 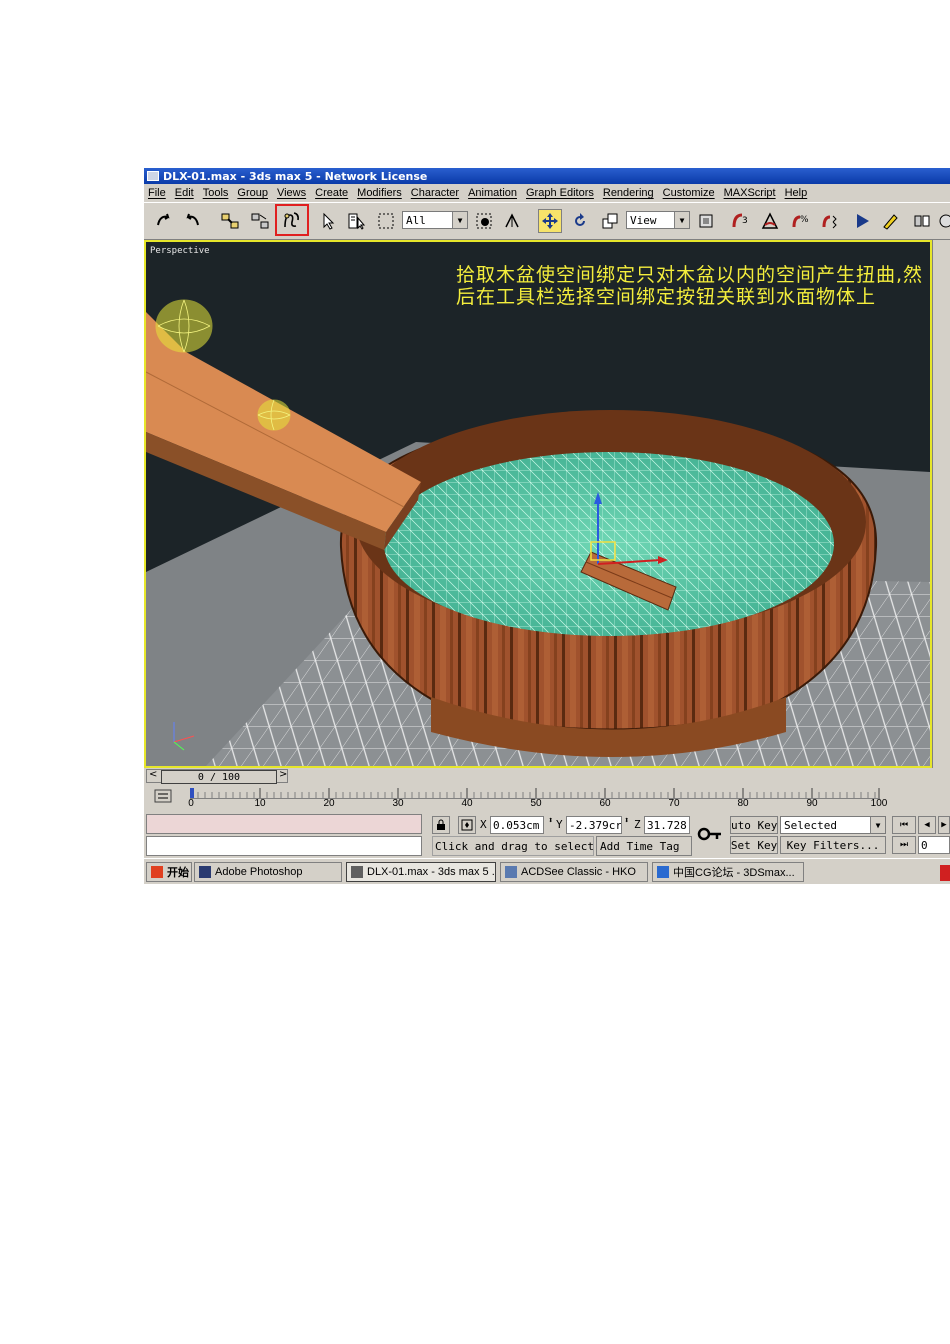 What do you see at coordinates (643, 220) in the screenshot?
I see `coord-system-value: View` at bounding box center [643, 220].